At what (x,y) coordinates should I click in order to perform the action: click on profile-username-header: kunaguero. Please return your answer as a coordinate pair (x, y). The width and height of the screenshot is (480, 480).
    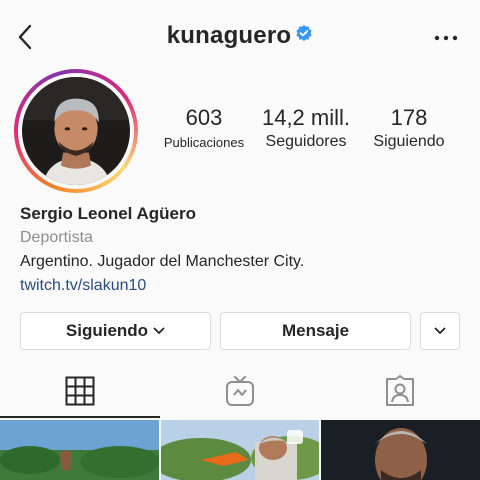
    Looking at the image, I should click on (240, 36).